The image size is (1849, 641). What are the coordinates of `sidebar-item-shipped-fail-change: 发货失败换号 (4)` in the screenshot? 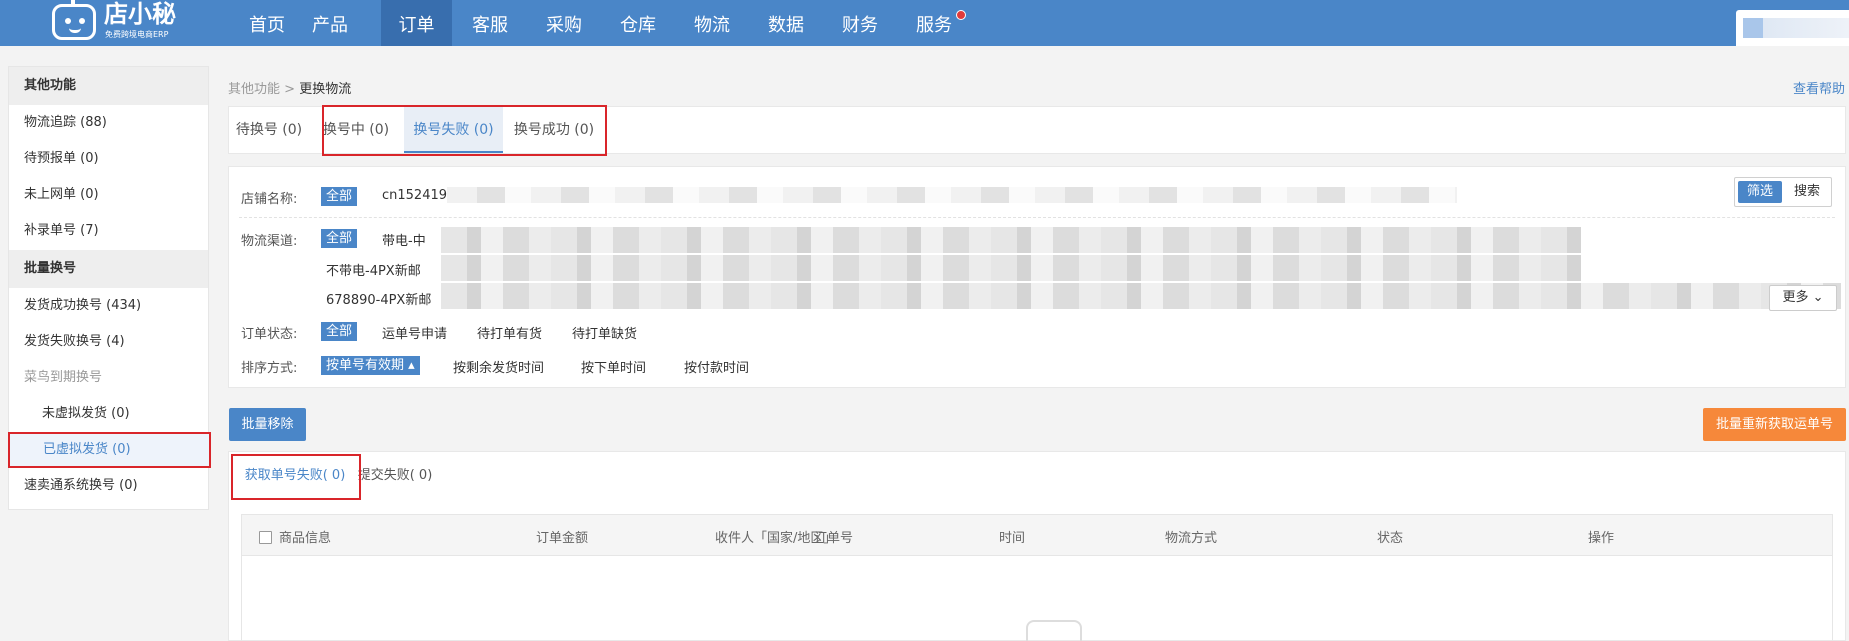 It's located at (108, 342).